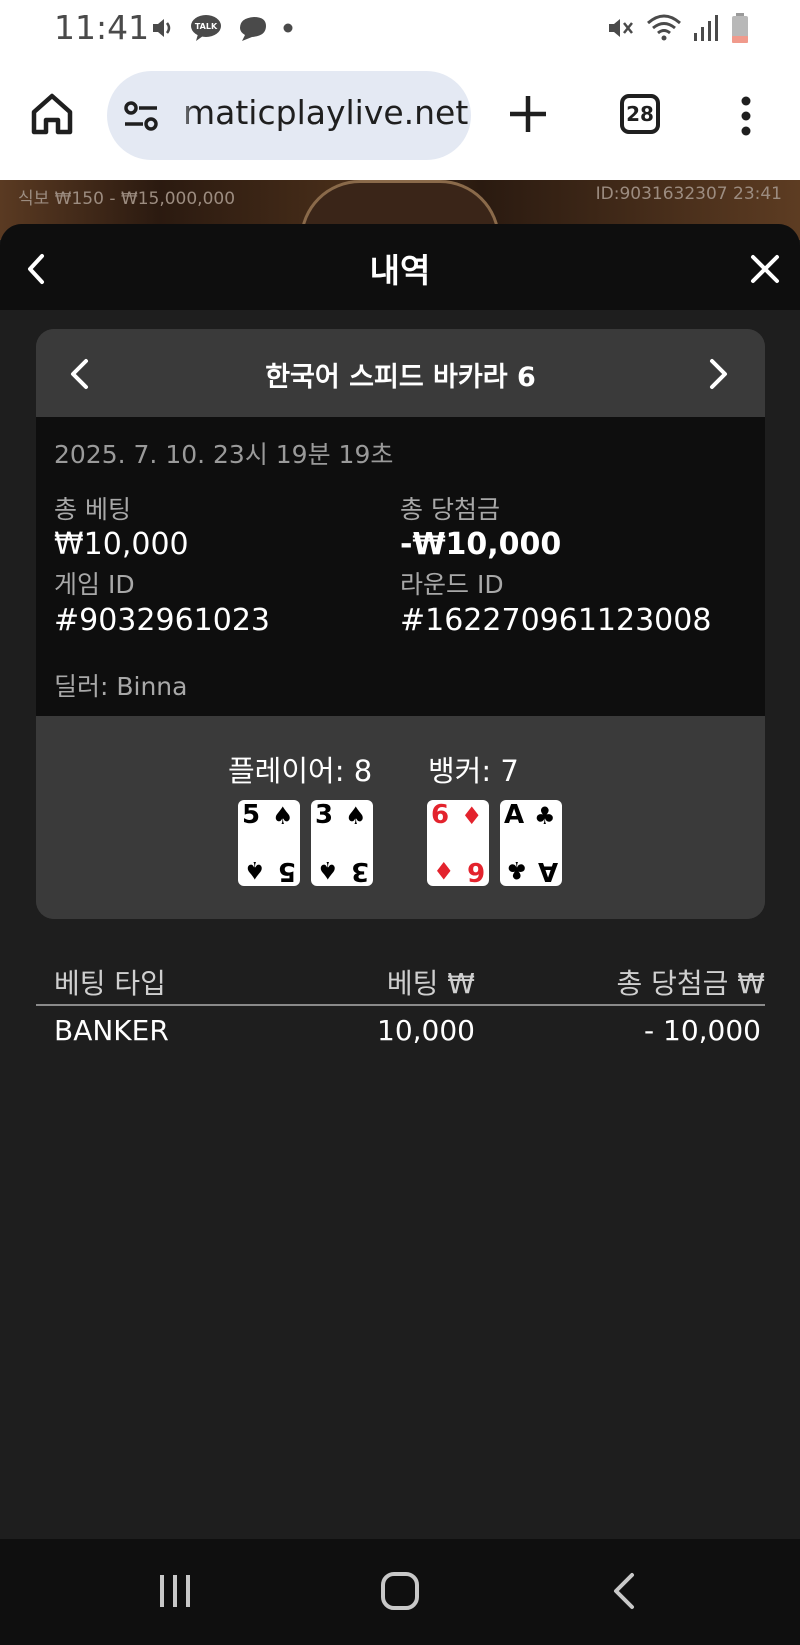  Describe the element at coordinates (175, 1591) in the screenshot. I see `recent-apps-icon` at that location.